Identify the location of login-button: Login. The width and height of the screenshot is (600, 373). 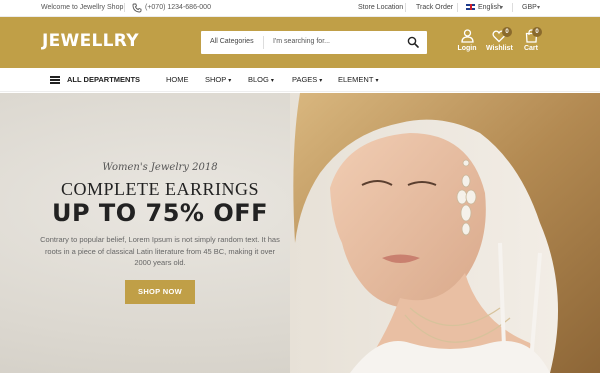
(467, 40).